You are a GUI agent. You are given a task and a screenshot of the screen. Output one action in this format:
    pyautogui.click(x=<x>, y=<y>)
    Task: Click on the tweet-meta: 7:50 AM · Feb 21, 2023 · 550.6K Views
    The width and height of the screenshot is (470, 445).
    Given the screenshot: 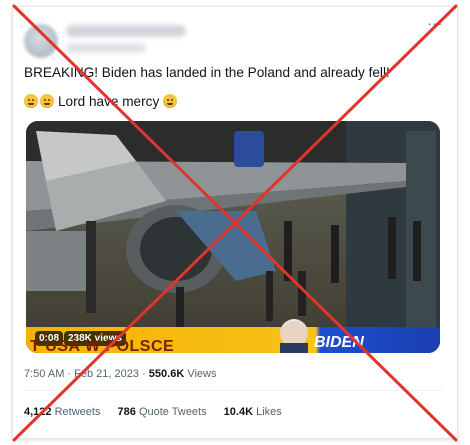 What is the action you would take?
    pyautogui.click(x=120, y=374)
    